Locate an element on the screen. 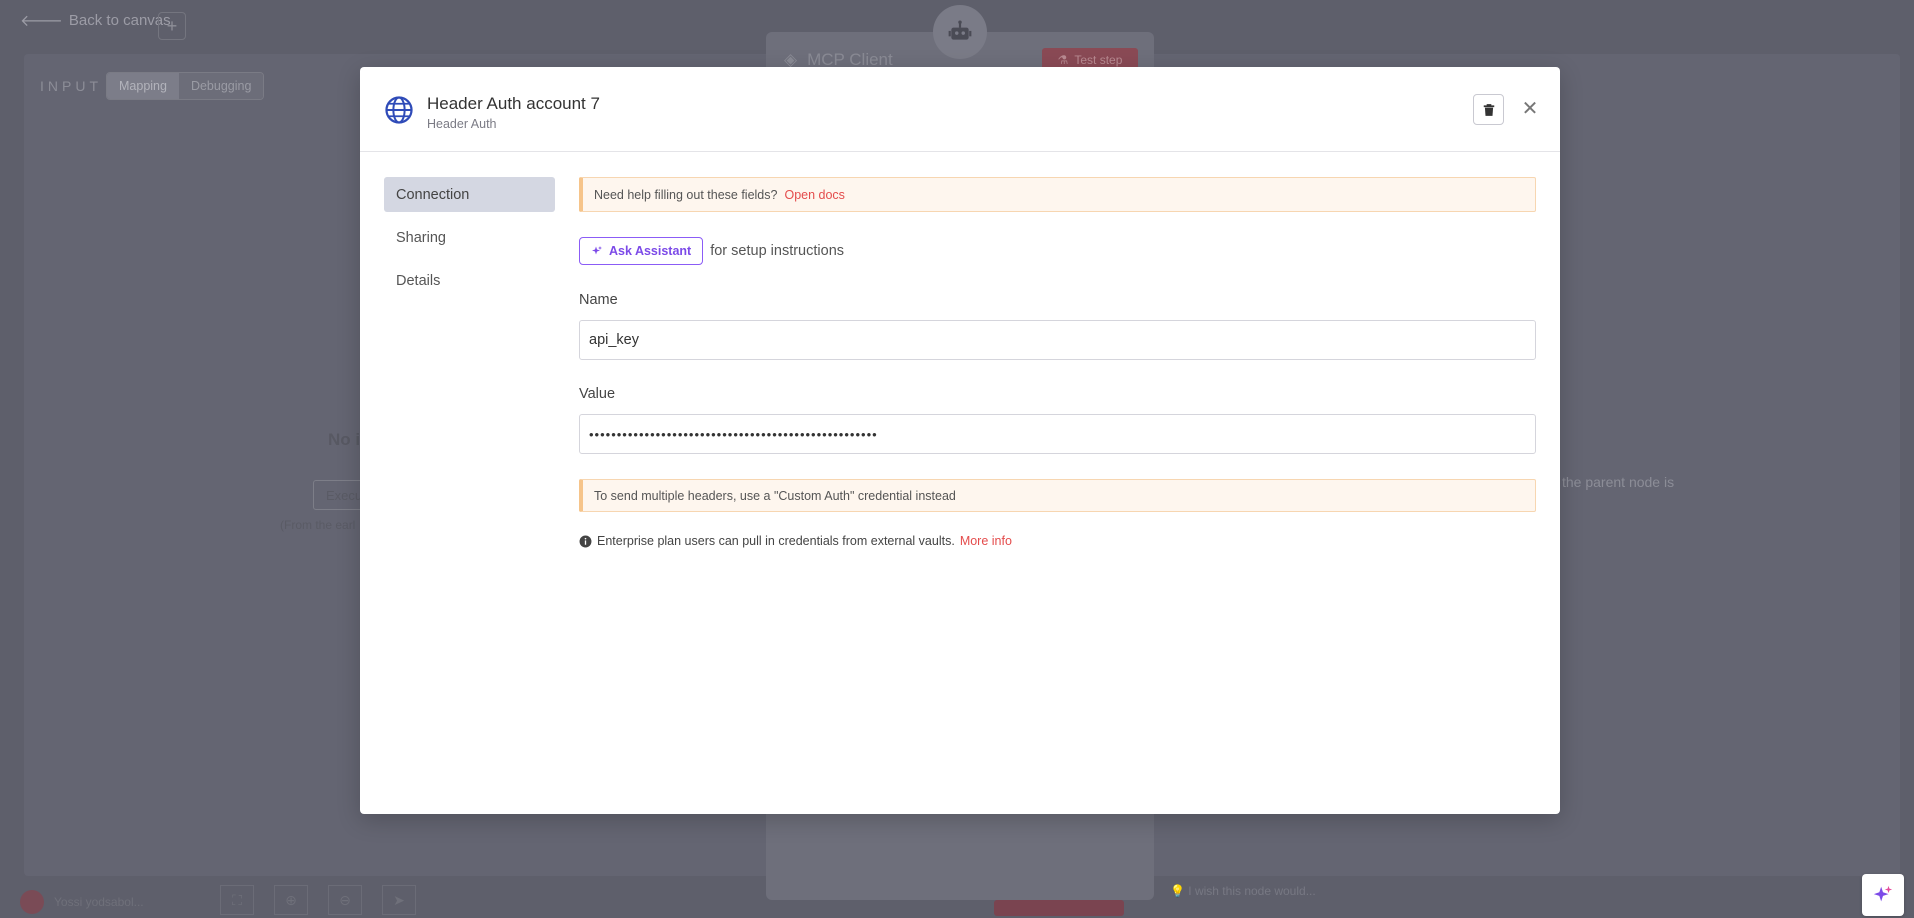 This screenshot has height=918, width=1914. tab-debugging: Debugging is located at coordinates (221, 86).